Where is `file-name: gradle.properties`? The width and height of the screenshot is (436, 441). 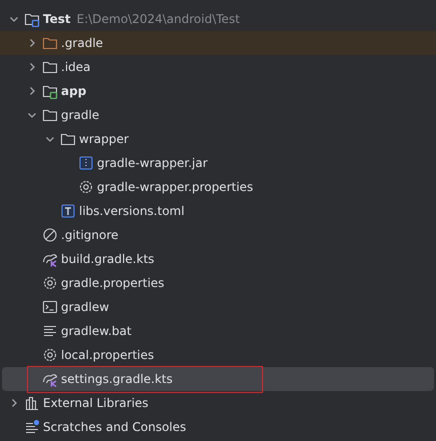
file-name: gradle.properties is located at coordinates (112, 283).